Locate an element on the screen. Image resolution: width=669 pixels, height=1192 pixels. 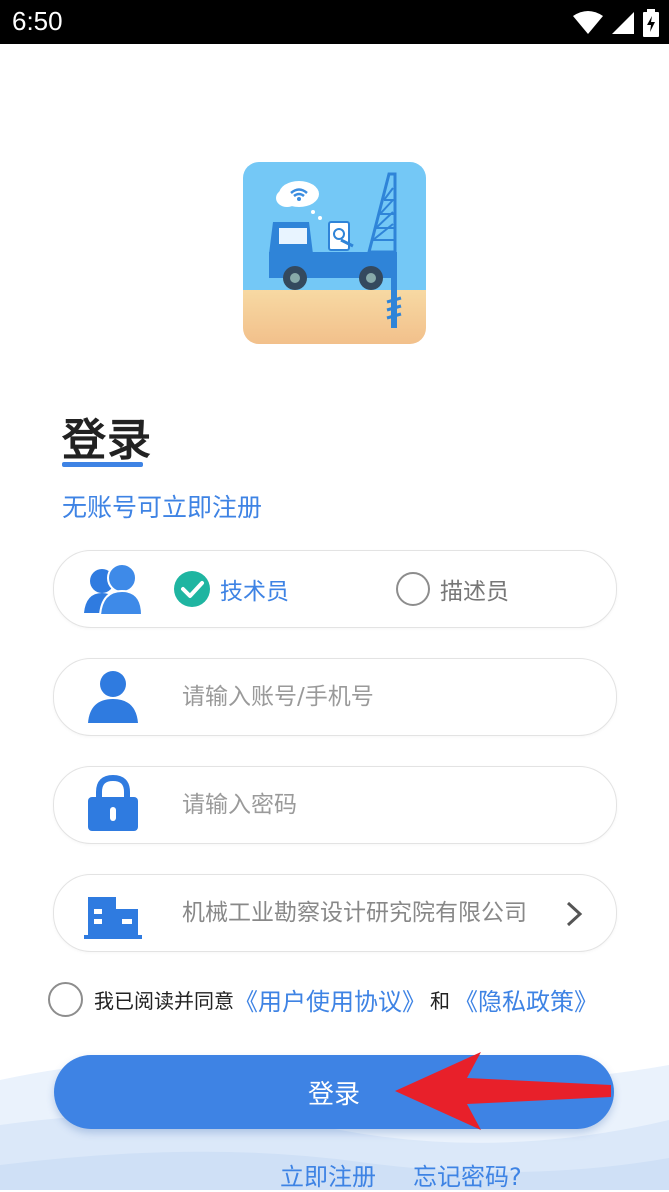
lock-icon is located at coordinates (113, 803).